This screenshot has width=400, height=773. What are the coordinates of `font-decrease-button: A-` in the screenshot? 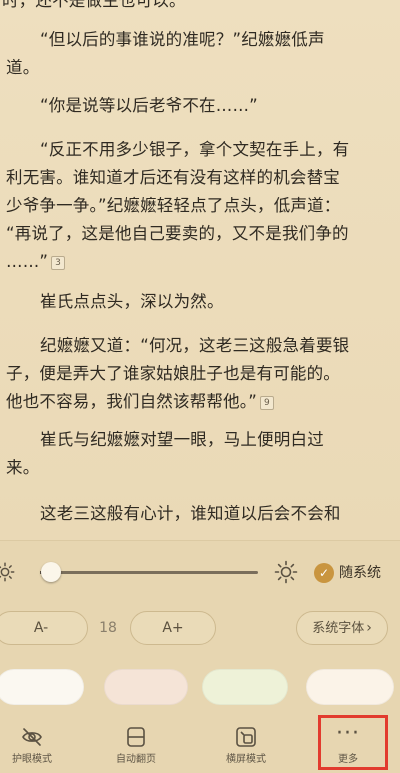 It's located at (44, 628).